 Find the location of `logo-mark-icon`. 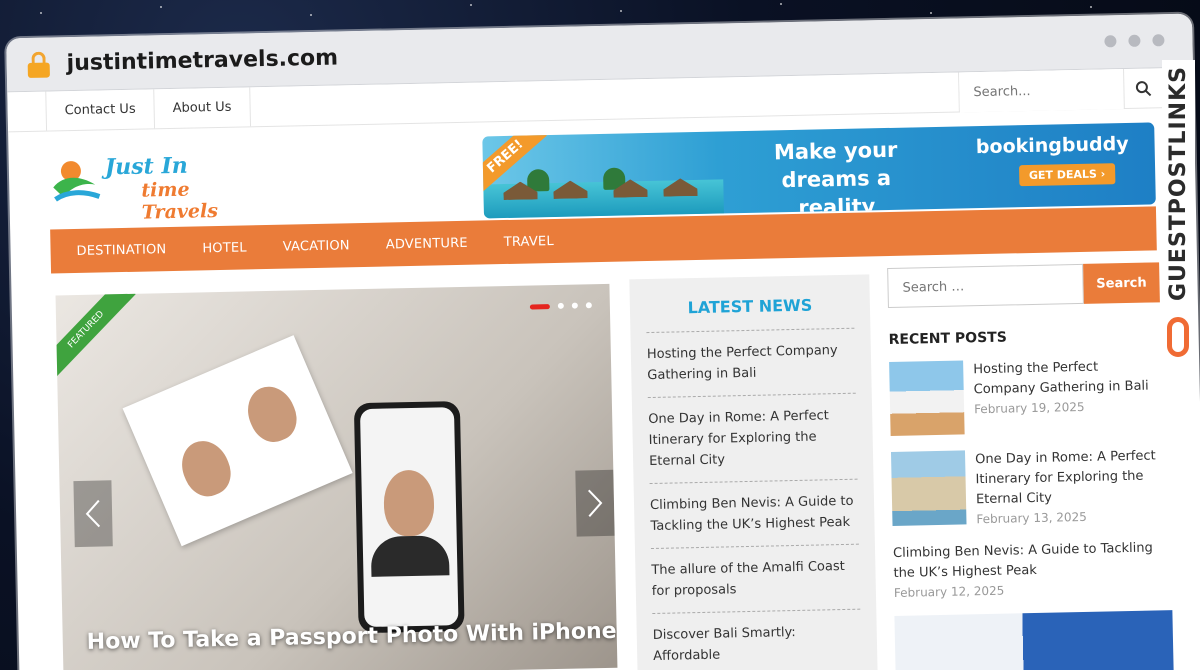

logo-mark-icon is located at coordinates (77, 181).